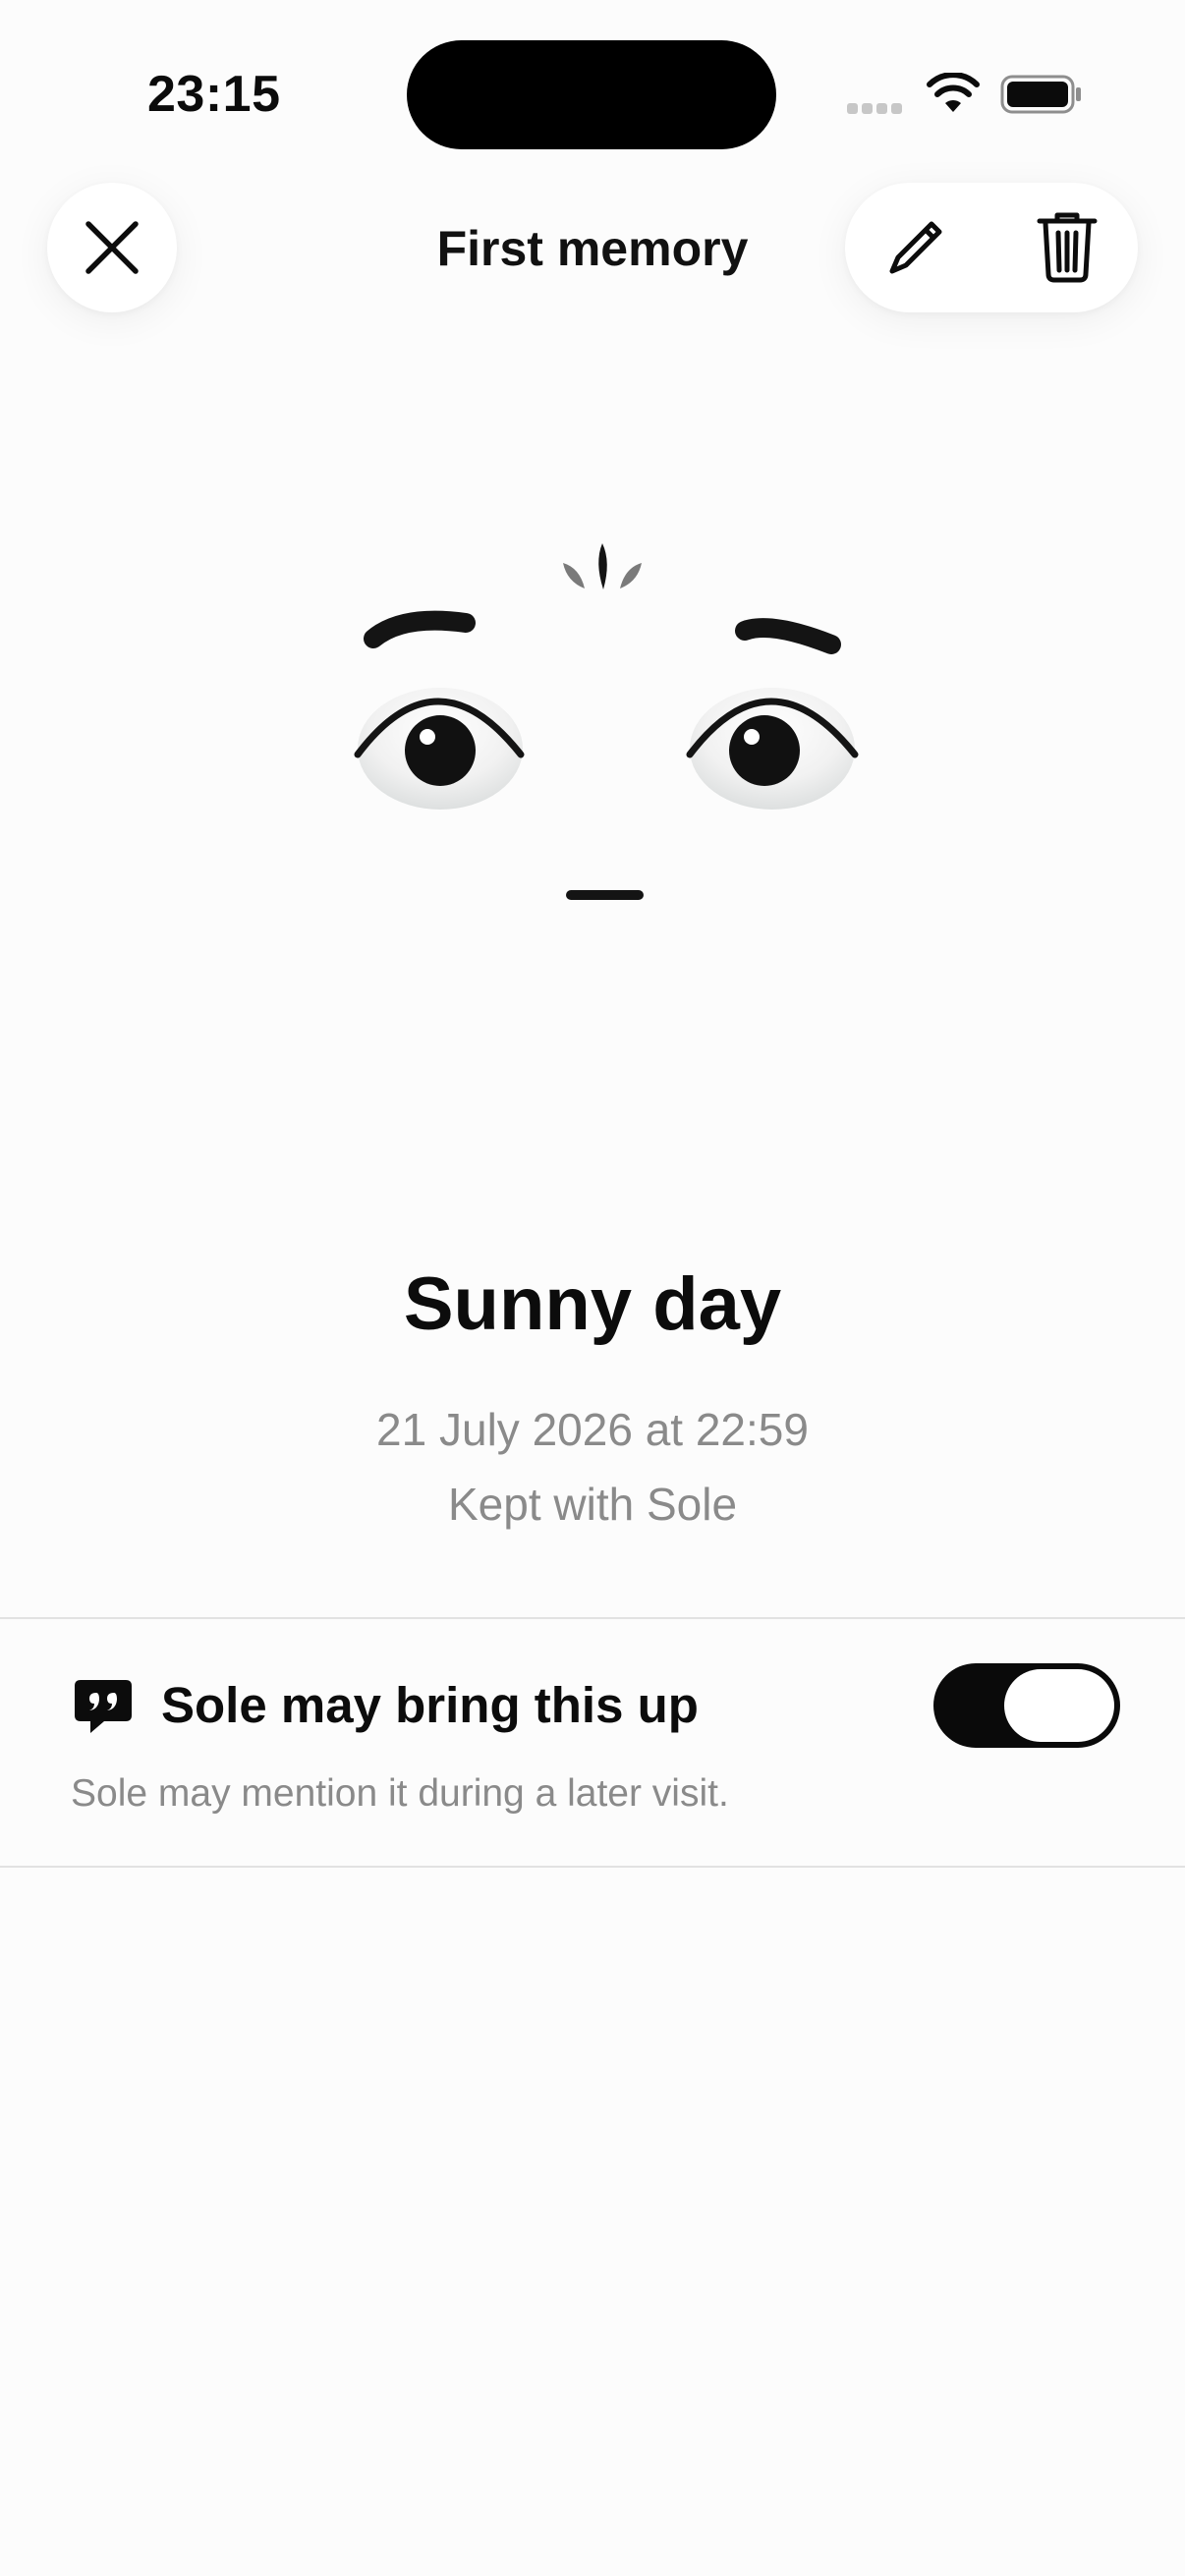 The image size is (1185, 2576). I want to click on trash-icon, so click(1068, 247).